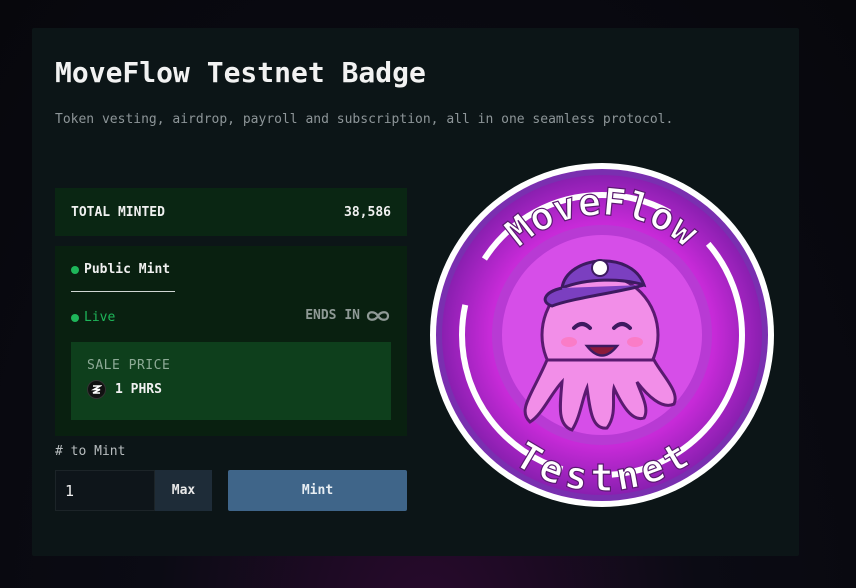 The height and width of the screenshot is (588, 856). Describe the element at coordinates (332, 315) in the screenshot. I see `ends-in-label: ENDS IN` at that location.